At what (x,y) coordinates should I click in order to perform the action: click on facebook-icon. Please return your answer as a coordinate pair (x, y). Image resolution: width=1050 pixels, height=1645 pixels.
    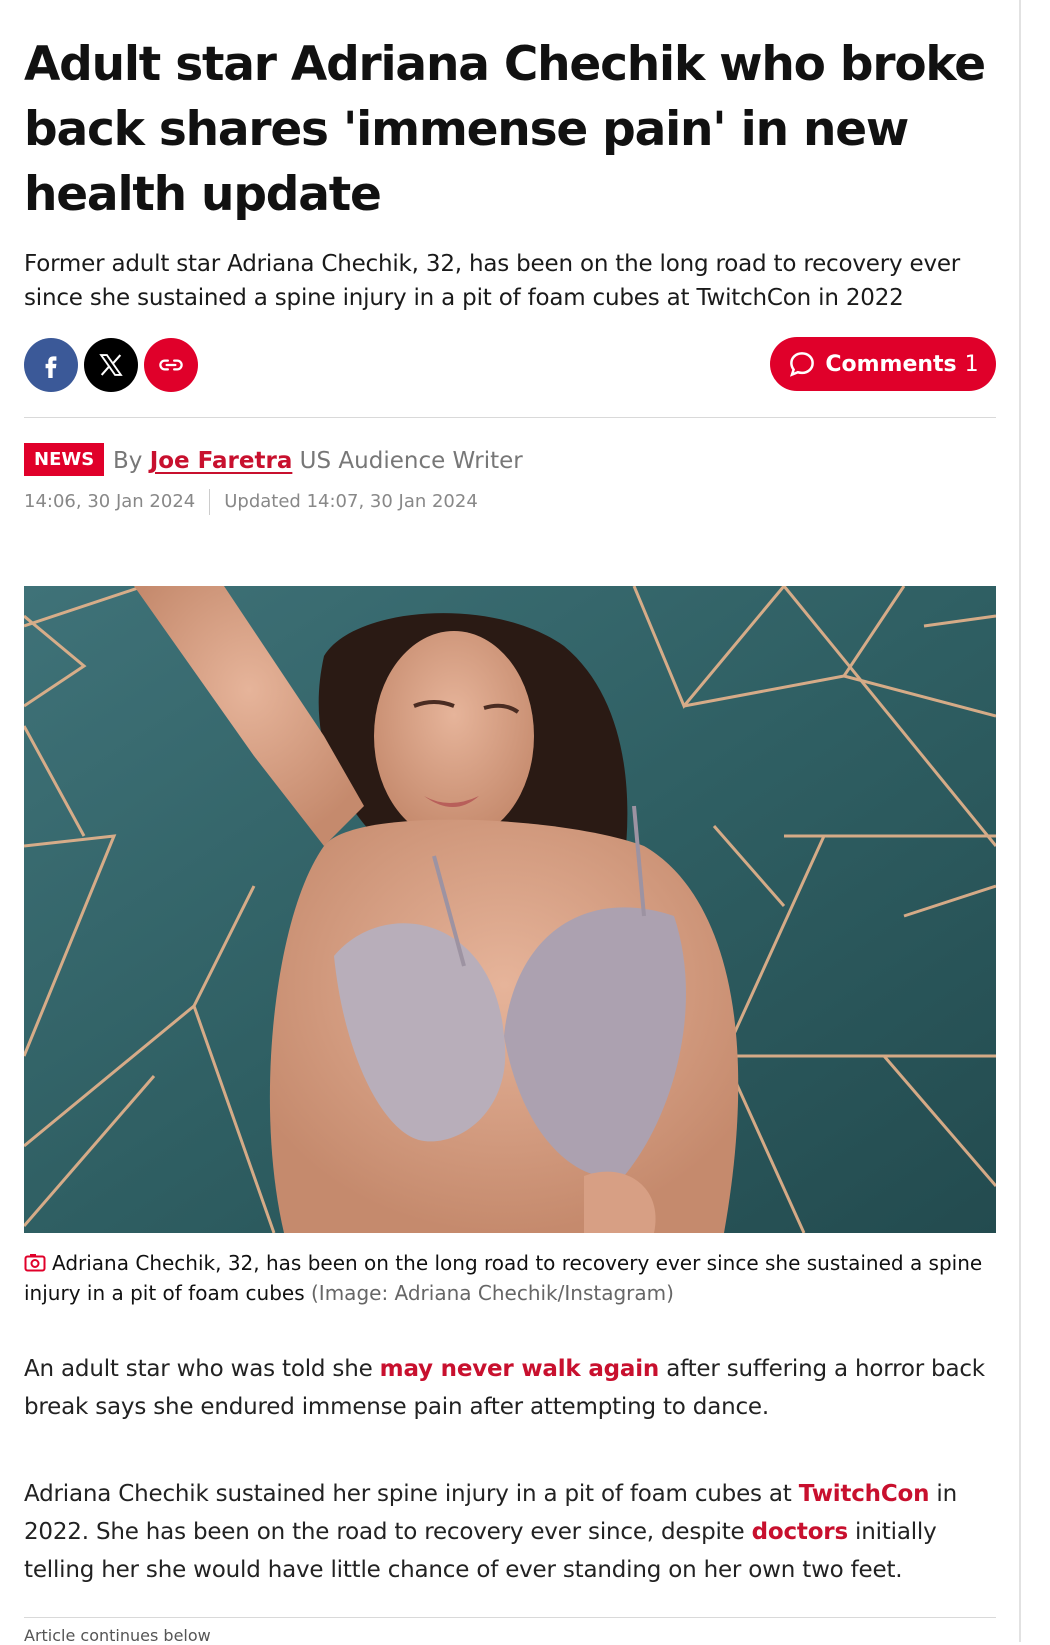
    Looking at the image, I should click on (51, 367).